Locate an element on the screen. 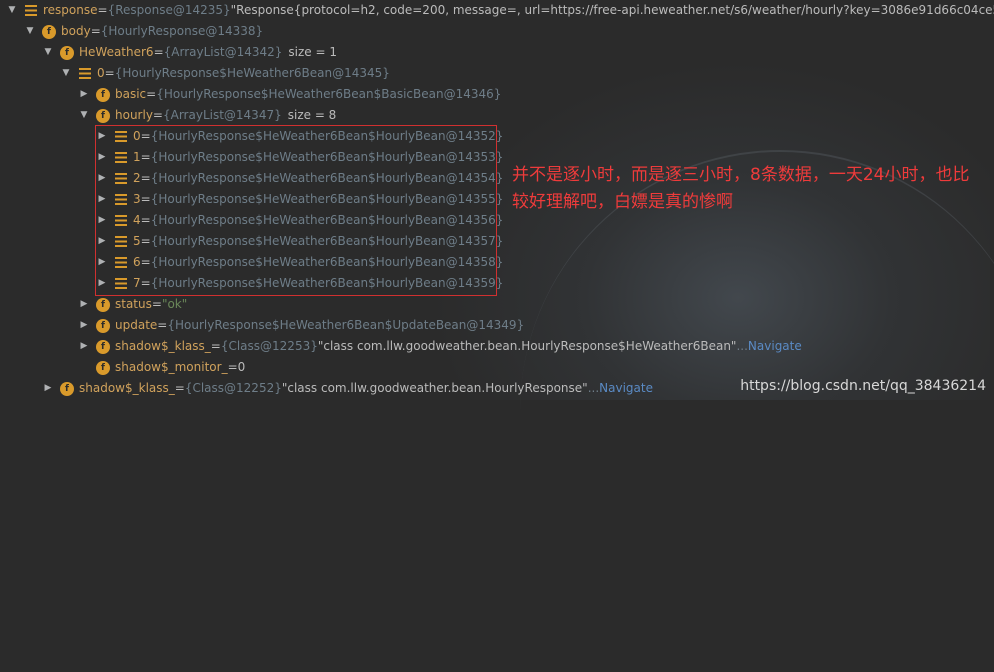 This screenshot has width=994, height=672. tree-row-body: ▼ f body = {HourlyResponse@14338} is located at coordinates (143, 31).